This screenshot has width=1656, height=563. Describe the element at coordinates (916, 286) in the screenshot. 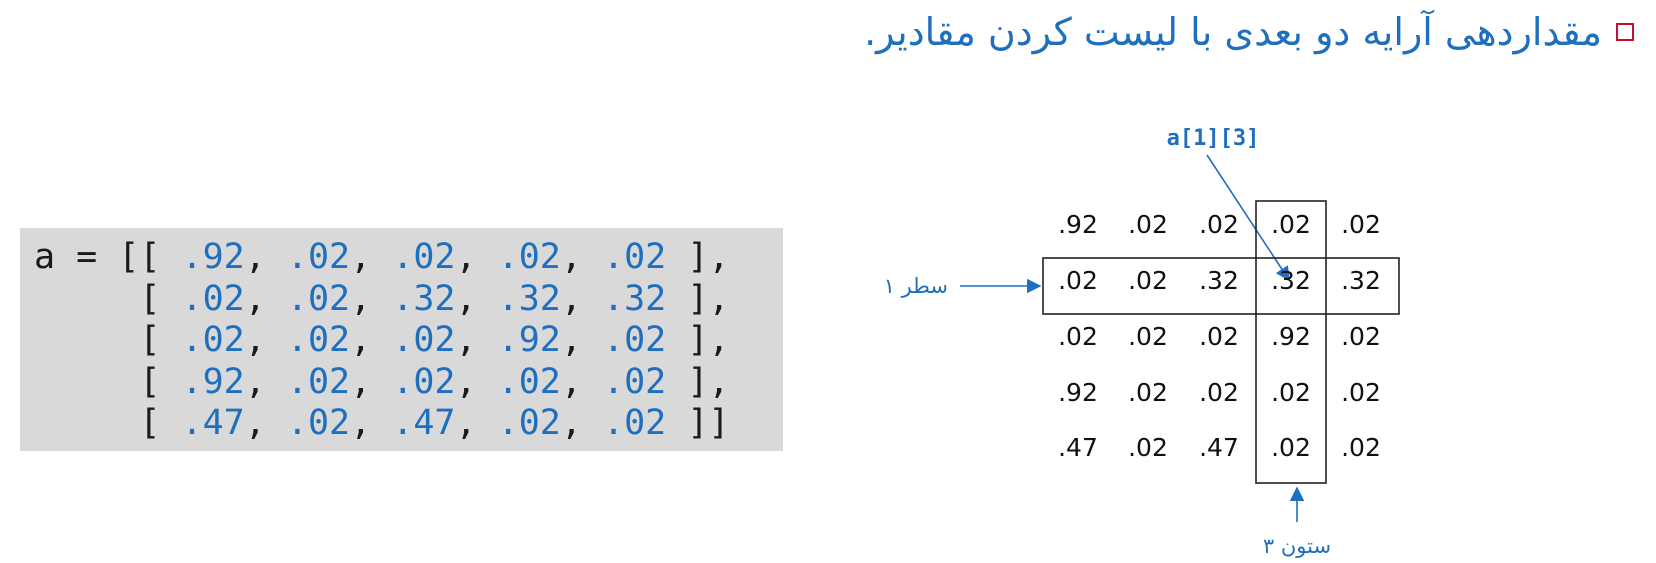

I see `row-label: سطر ۱` at that location.